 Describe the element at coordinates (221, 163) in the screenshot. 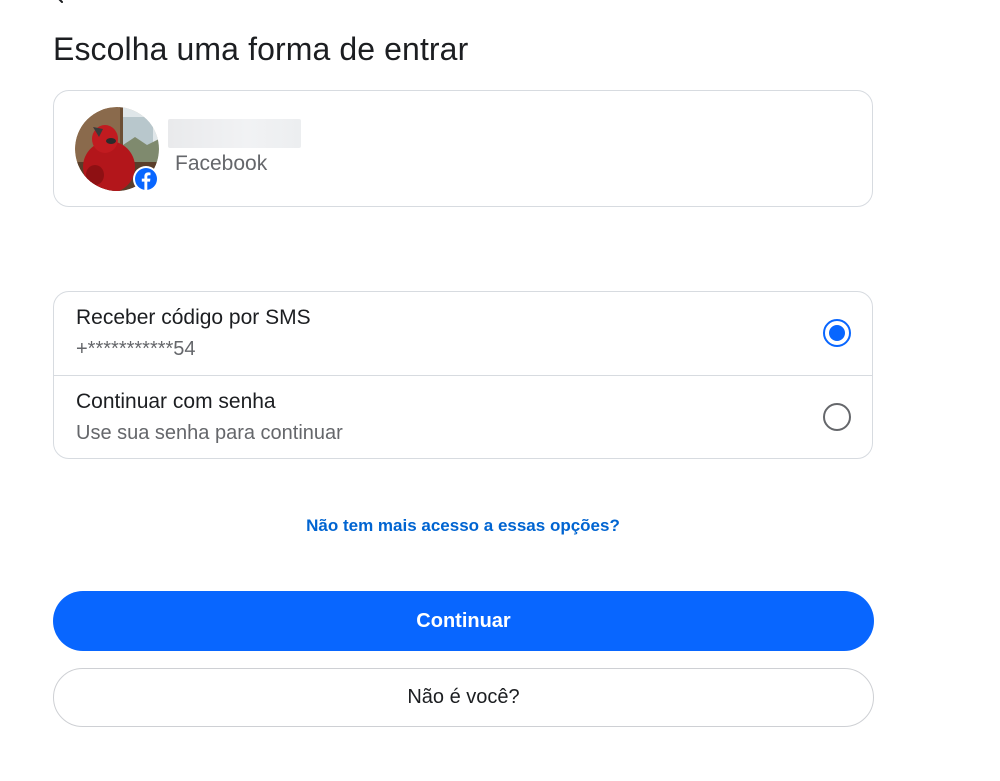

I see `account-platform-label: Facebook` at that location.